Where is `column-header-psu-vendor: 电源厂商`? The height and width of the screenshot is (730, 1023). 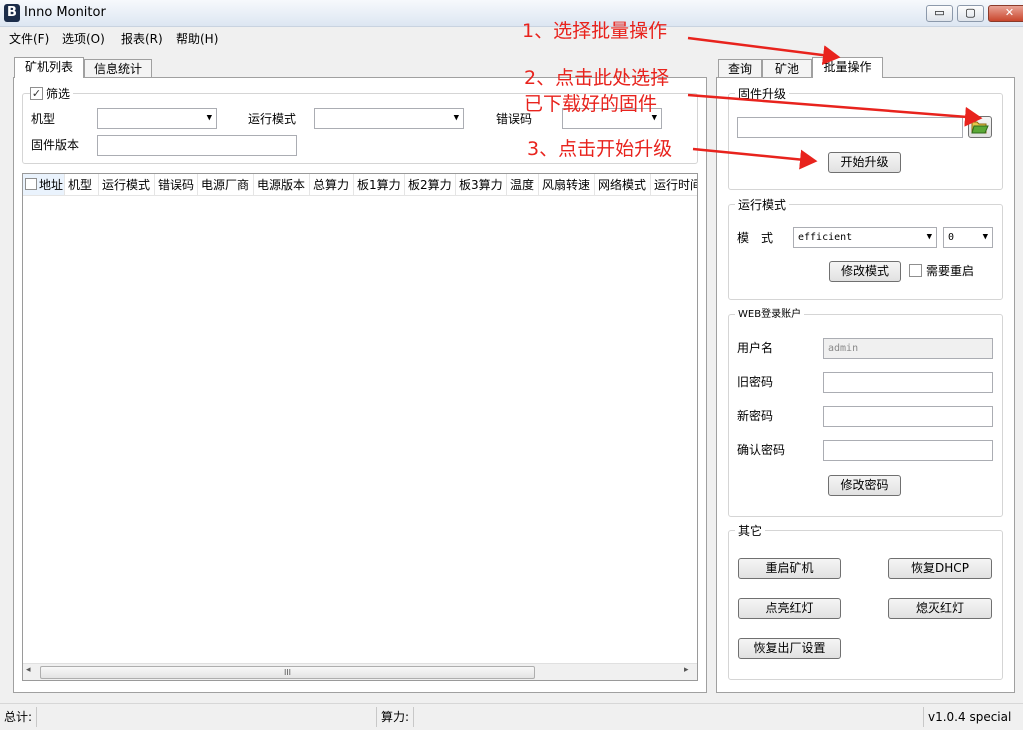
column-header-psu-vendor: 电源厂商 is located at coordinates (226, 184).